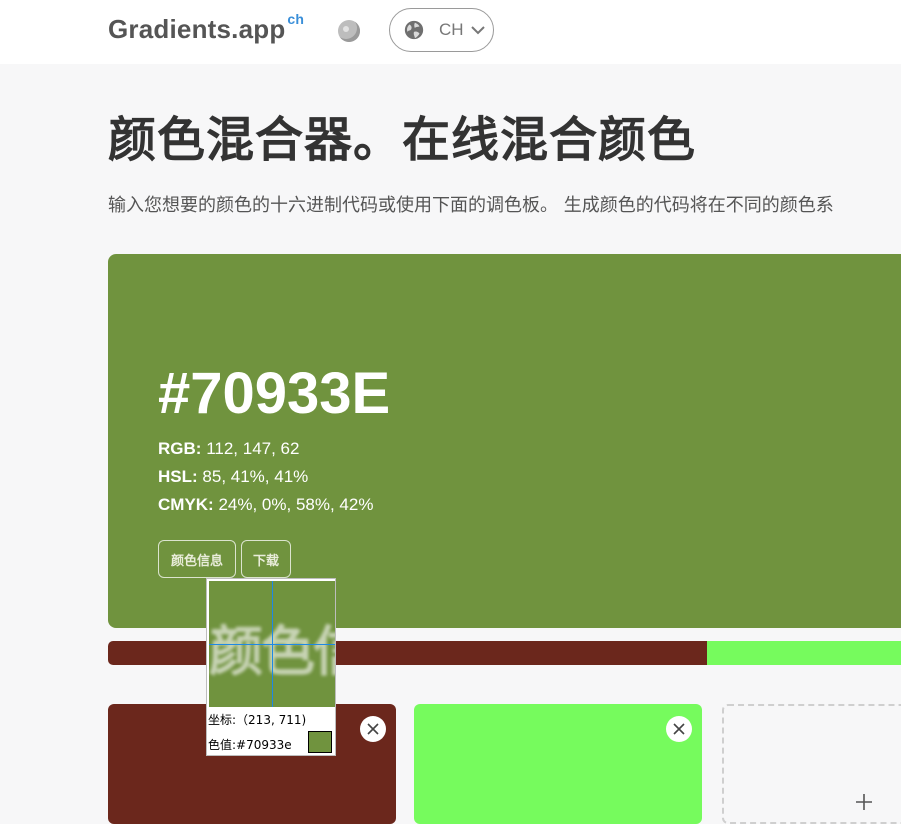 The image size is (901, 824). What do you see at coordinates (349, 31) in the screenshot?
I see `theme-toggle-icon` at bounding box center [349, 31].